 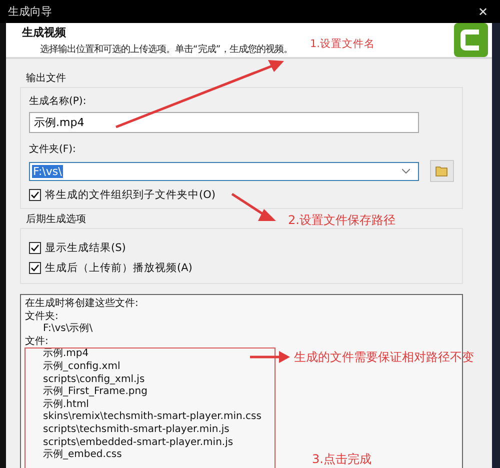 What do you see at coordinates (82, 455) in the screenshot?
I see `file-list-line: 示例_embed.css` at bounding box center [82, 455].